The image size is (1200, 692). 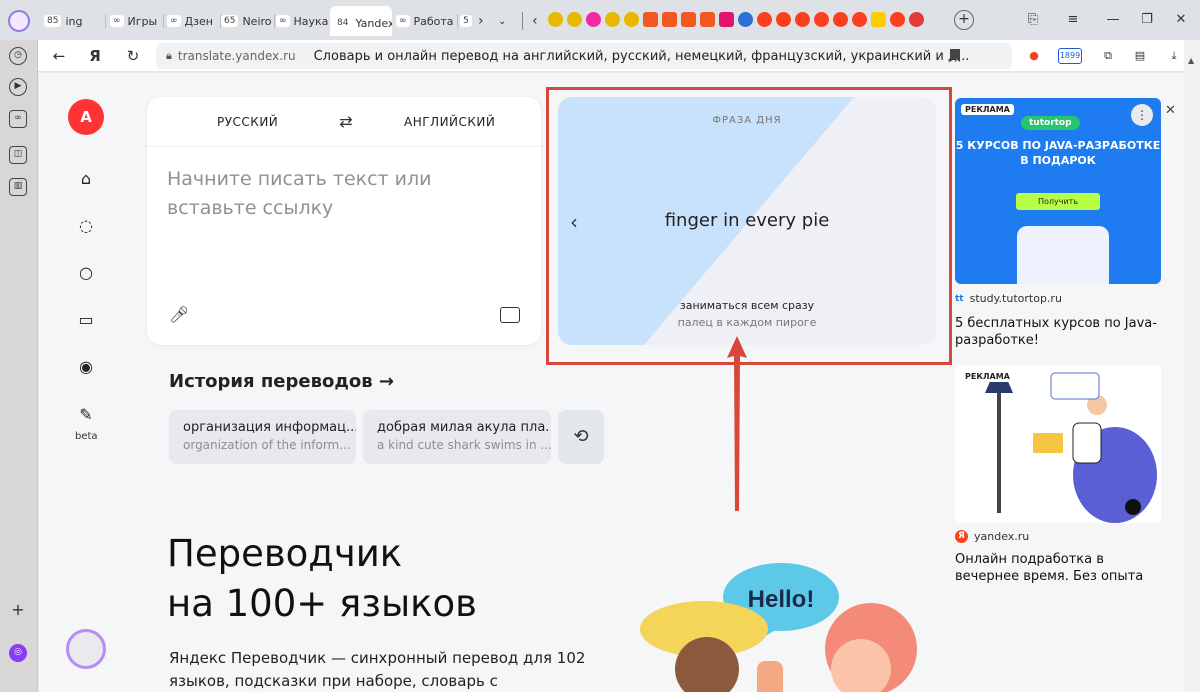 What do you see at coordinates (1073, 20) in the screenshot?
I see `menu-icon: ≡` at bounding box center [1073, 20].